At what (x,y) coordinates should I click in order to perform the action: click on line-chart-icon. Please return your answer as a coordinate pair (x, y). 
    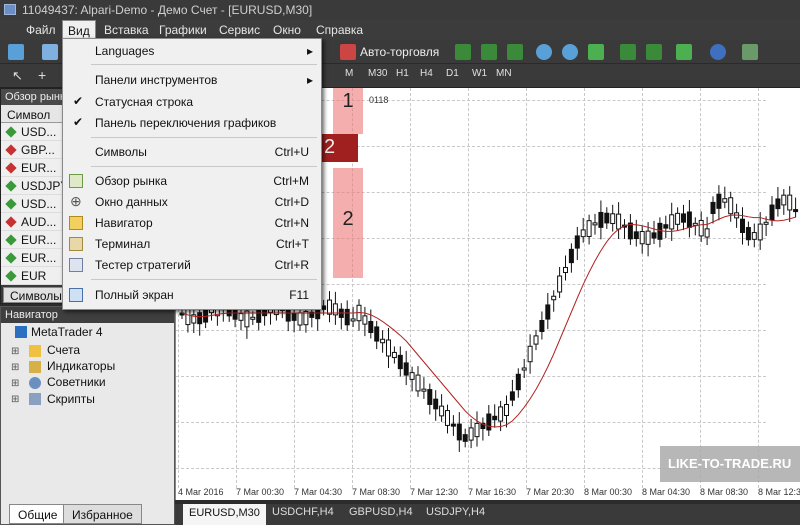
    Looking at the image, I should click on (515, 52).